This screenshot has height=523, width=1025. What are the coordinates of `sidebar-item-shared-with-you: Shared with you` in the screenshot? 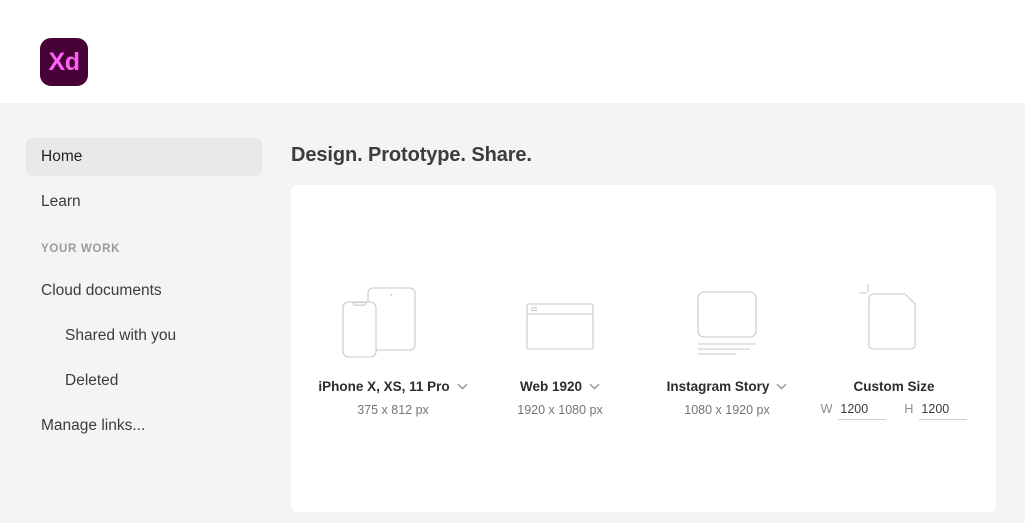 It's located at (144, 336).